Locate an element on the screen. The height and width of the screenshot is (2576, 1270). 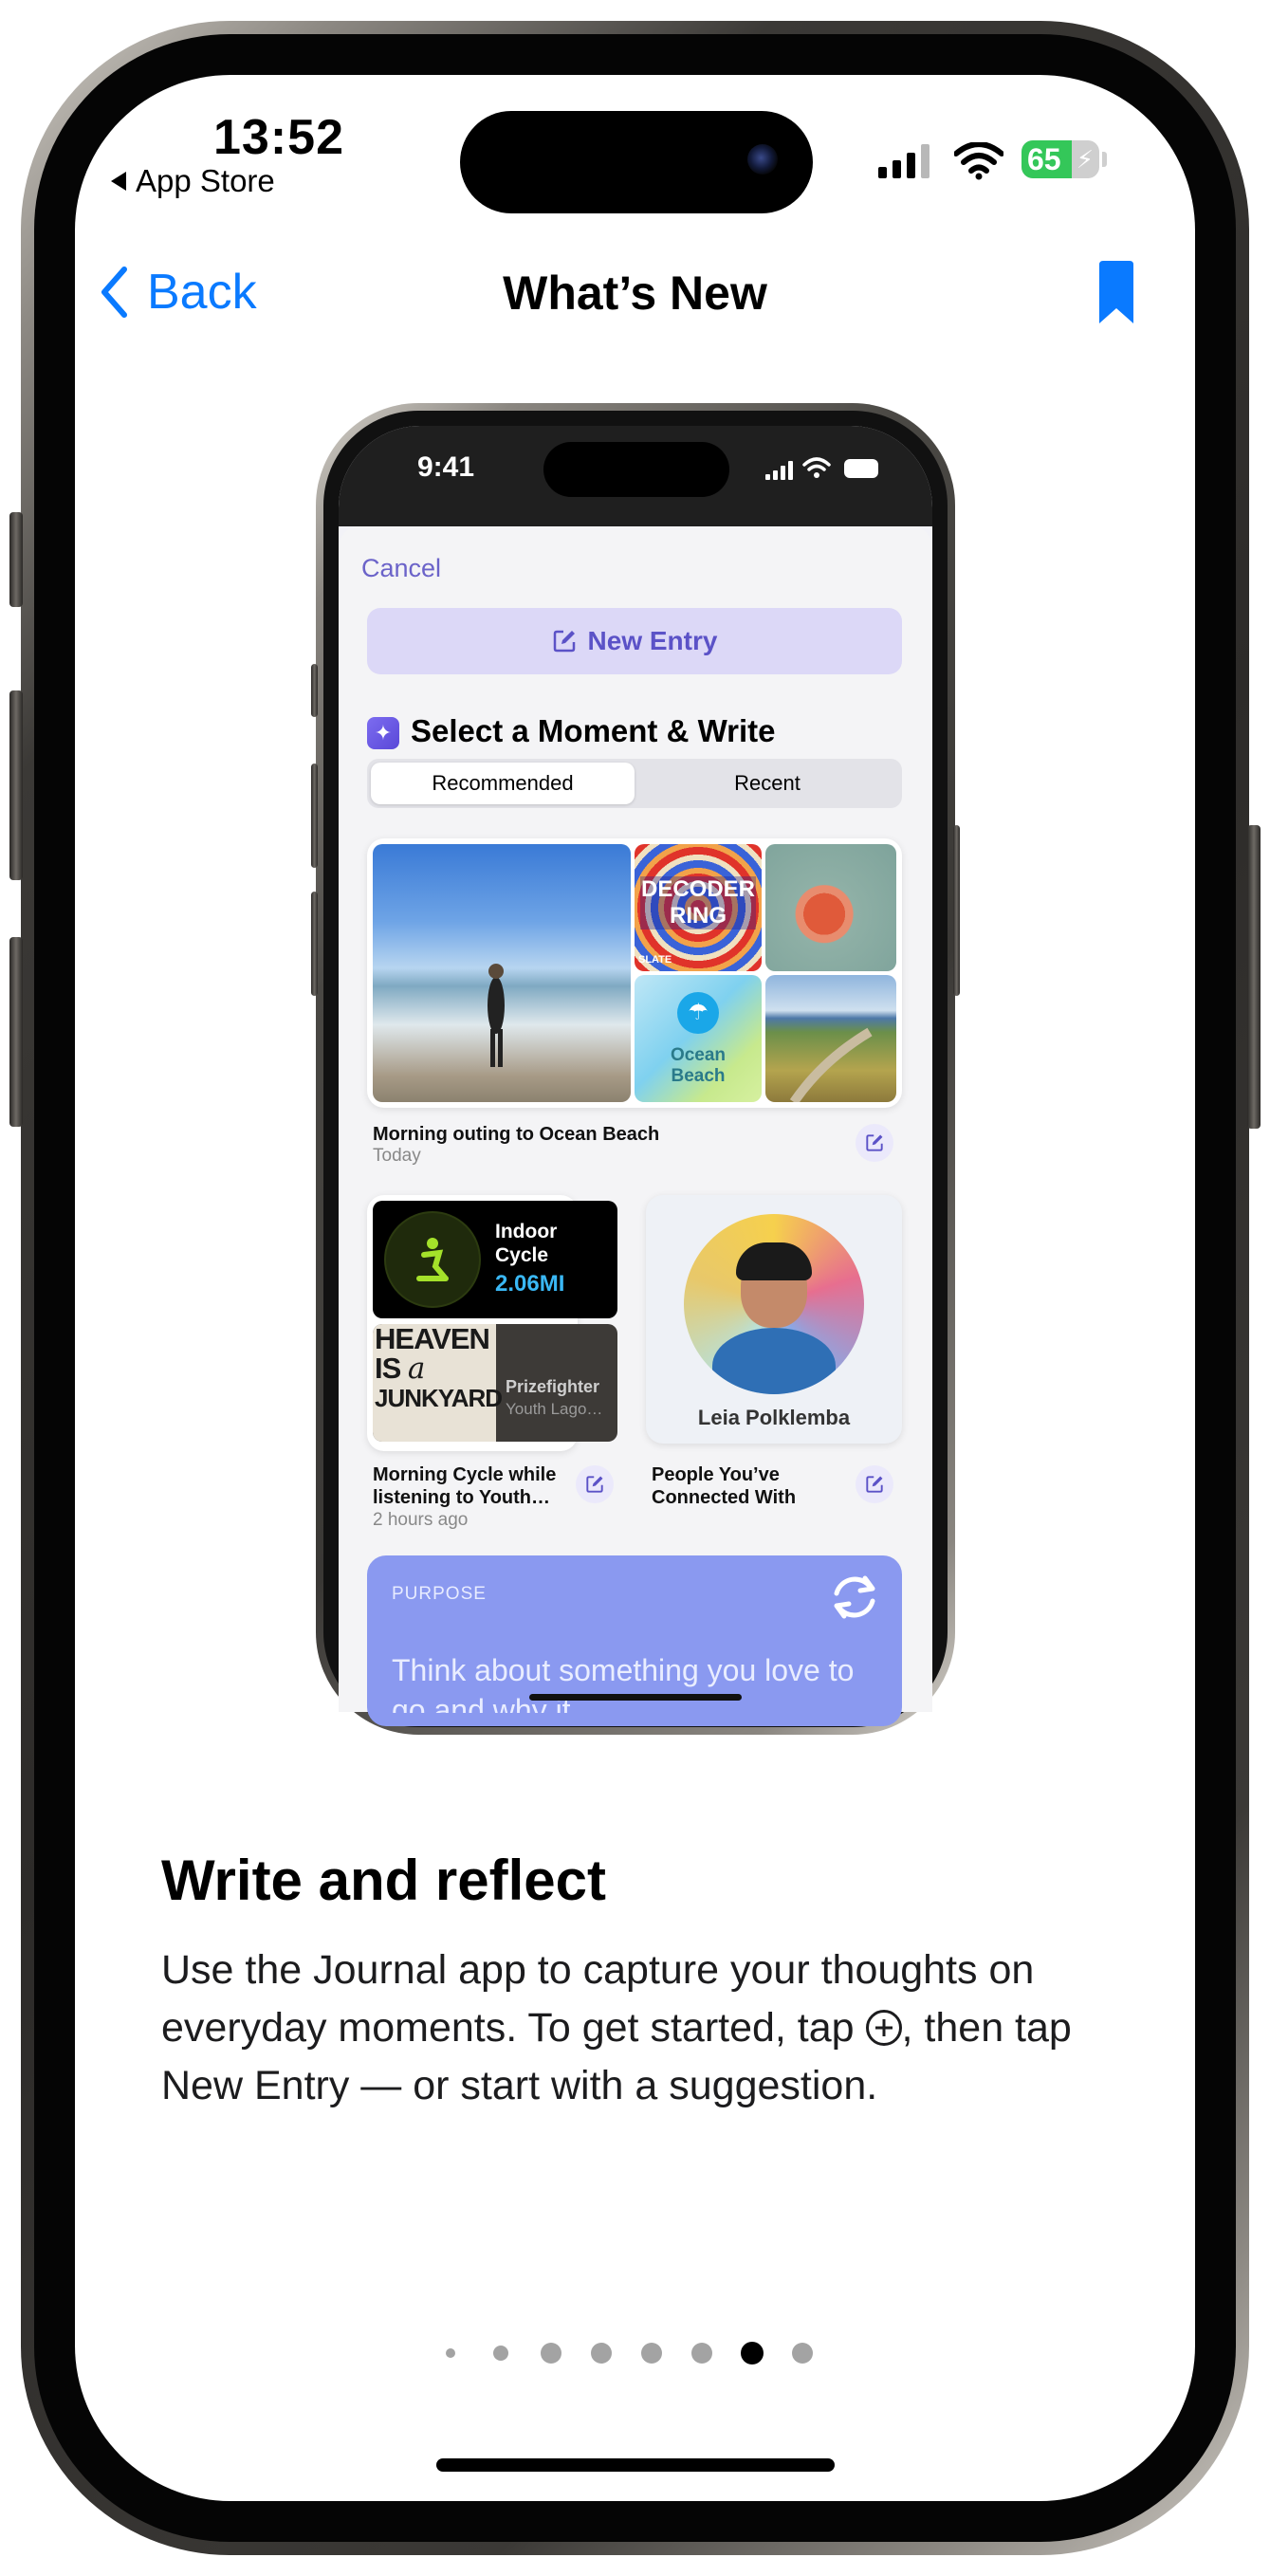
back-to-app-label: App Store is located at coordinates (205, 180).